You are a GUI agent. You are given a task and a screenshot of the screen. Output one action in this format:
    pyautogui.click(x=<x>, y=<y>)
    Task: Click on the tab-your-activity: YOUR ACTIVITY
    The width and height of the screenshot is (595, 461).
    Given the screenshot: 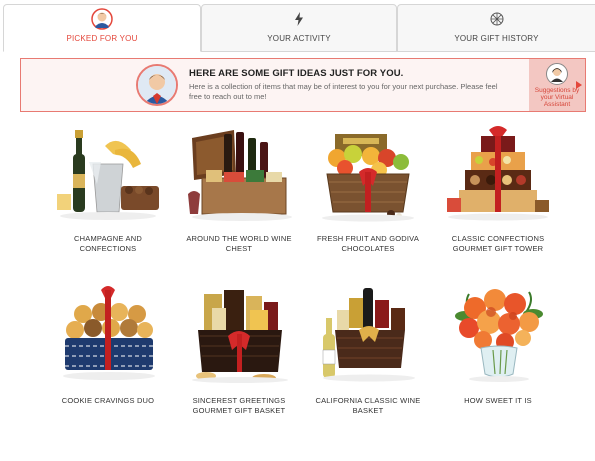 What is the action you would take?
    pyautogui.click(x=299, y=28)
    